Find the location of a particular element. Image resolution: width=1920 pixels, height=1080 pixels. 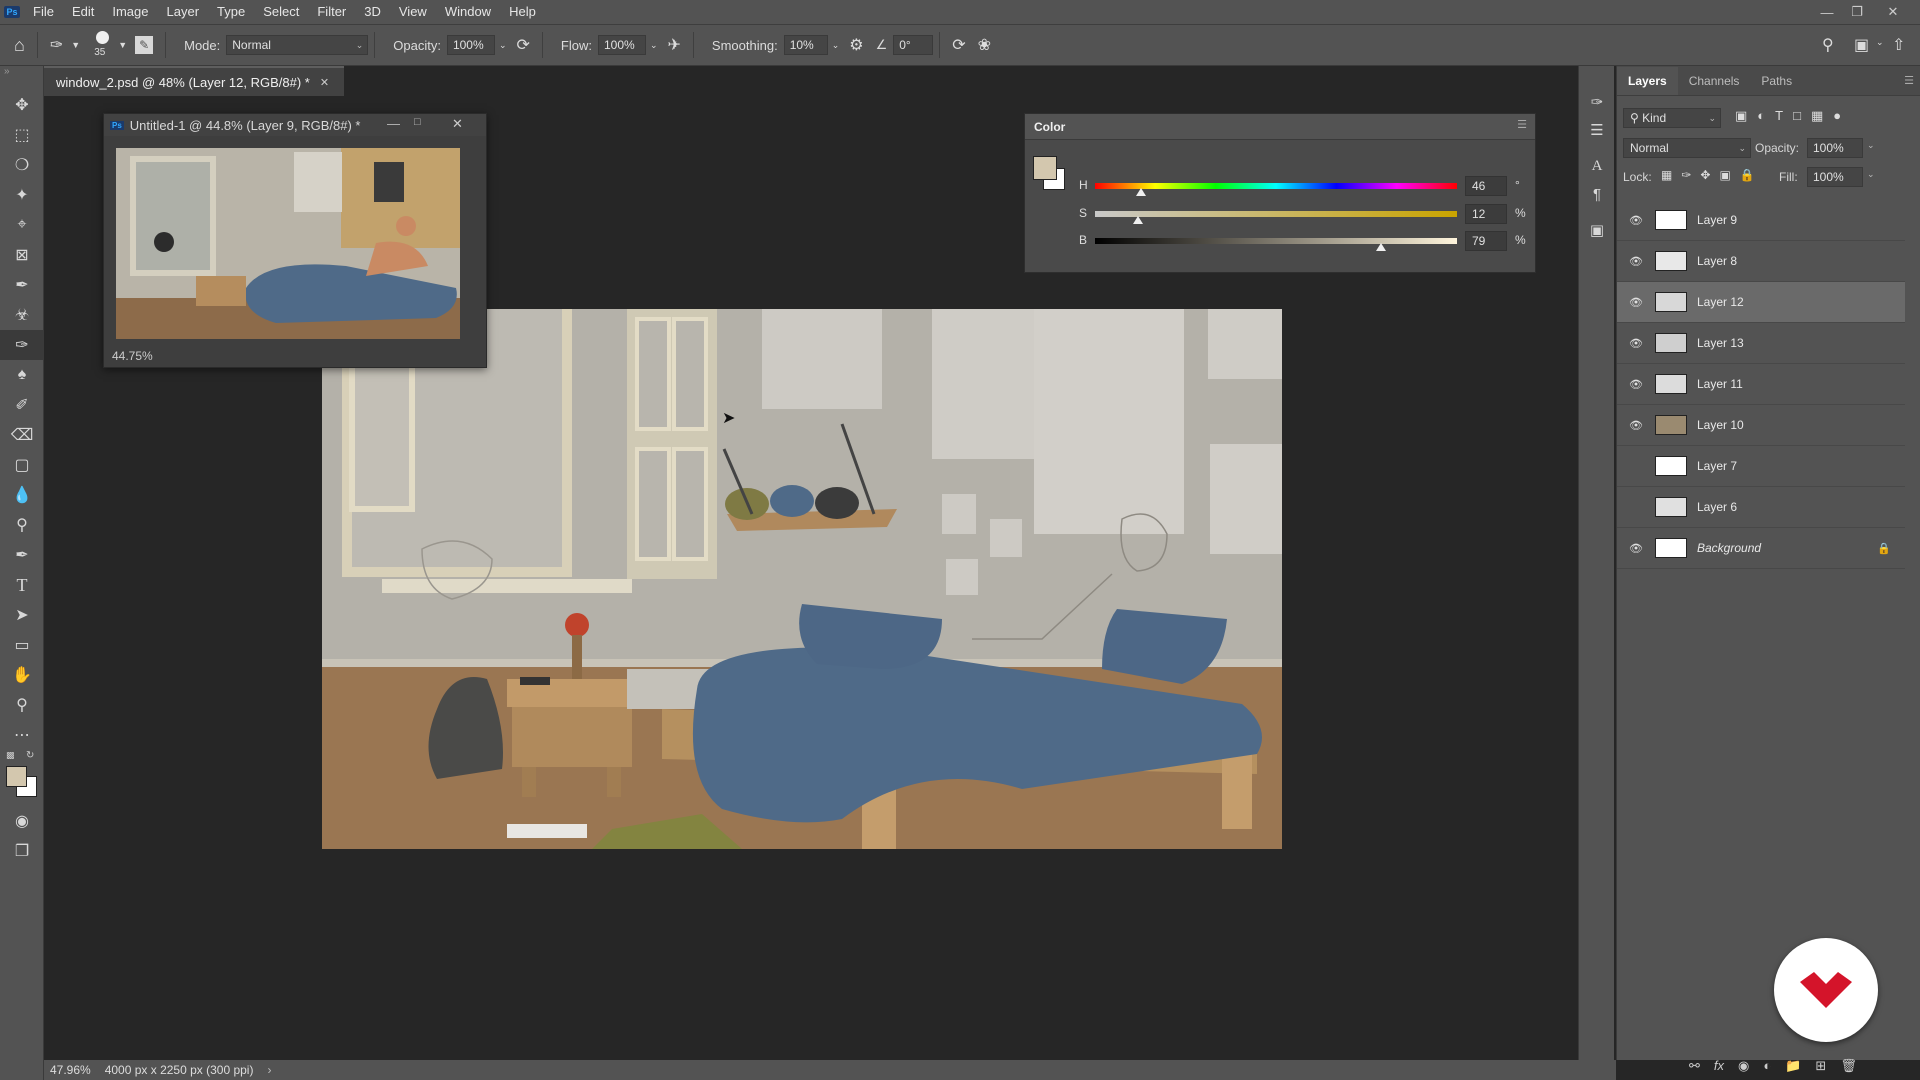

panel-menu-icon: ☰ is located at coordinates (1522, 124).